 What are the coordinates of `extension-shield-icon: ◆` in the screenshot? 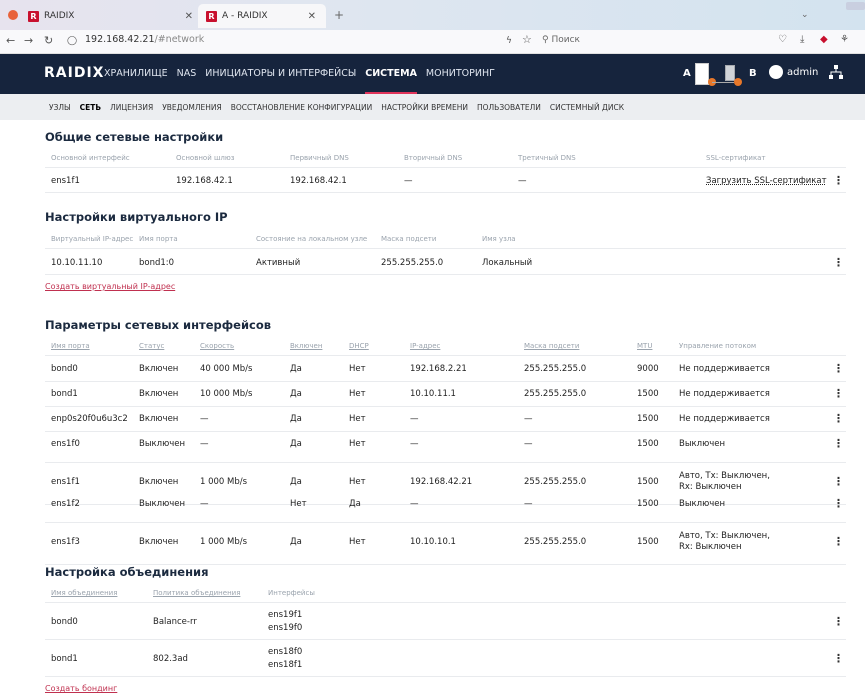 It's located at (824, 39).